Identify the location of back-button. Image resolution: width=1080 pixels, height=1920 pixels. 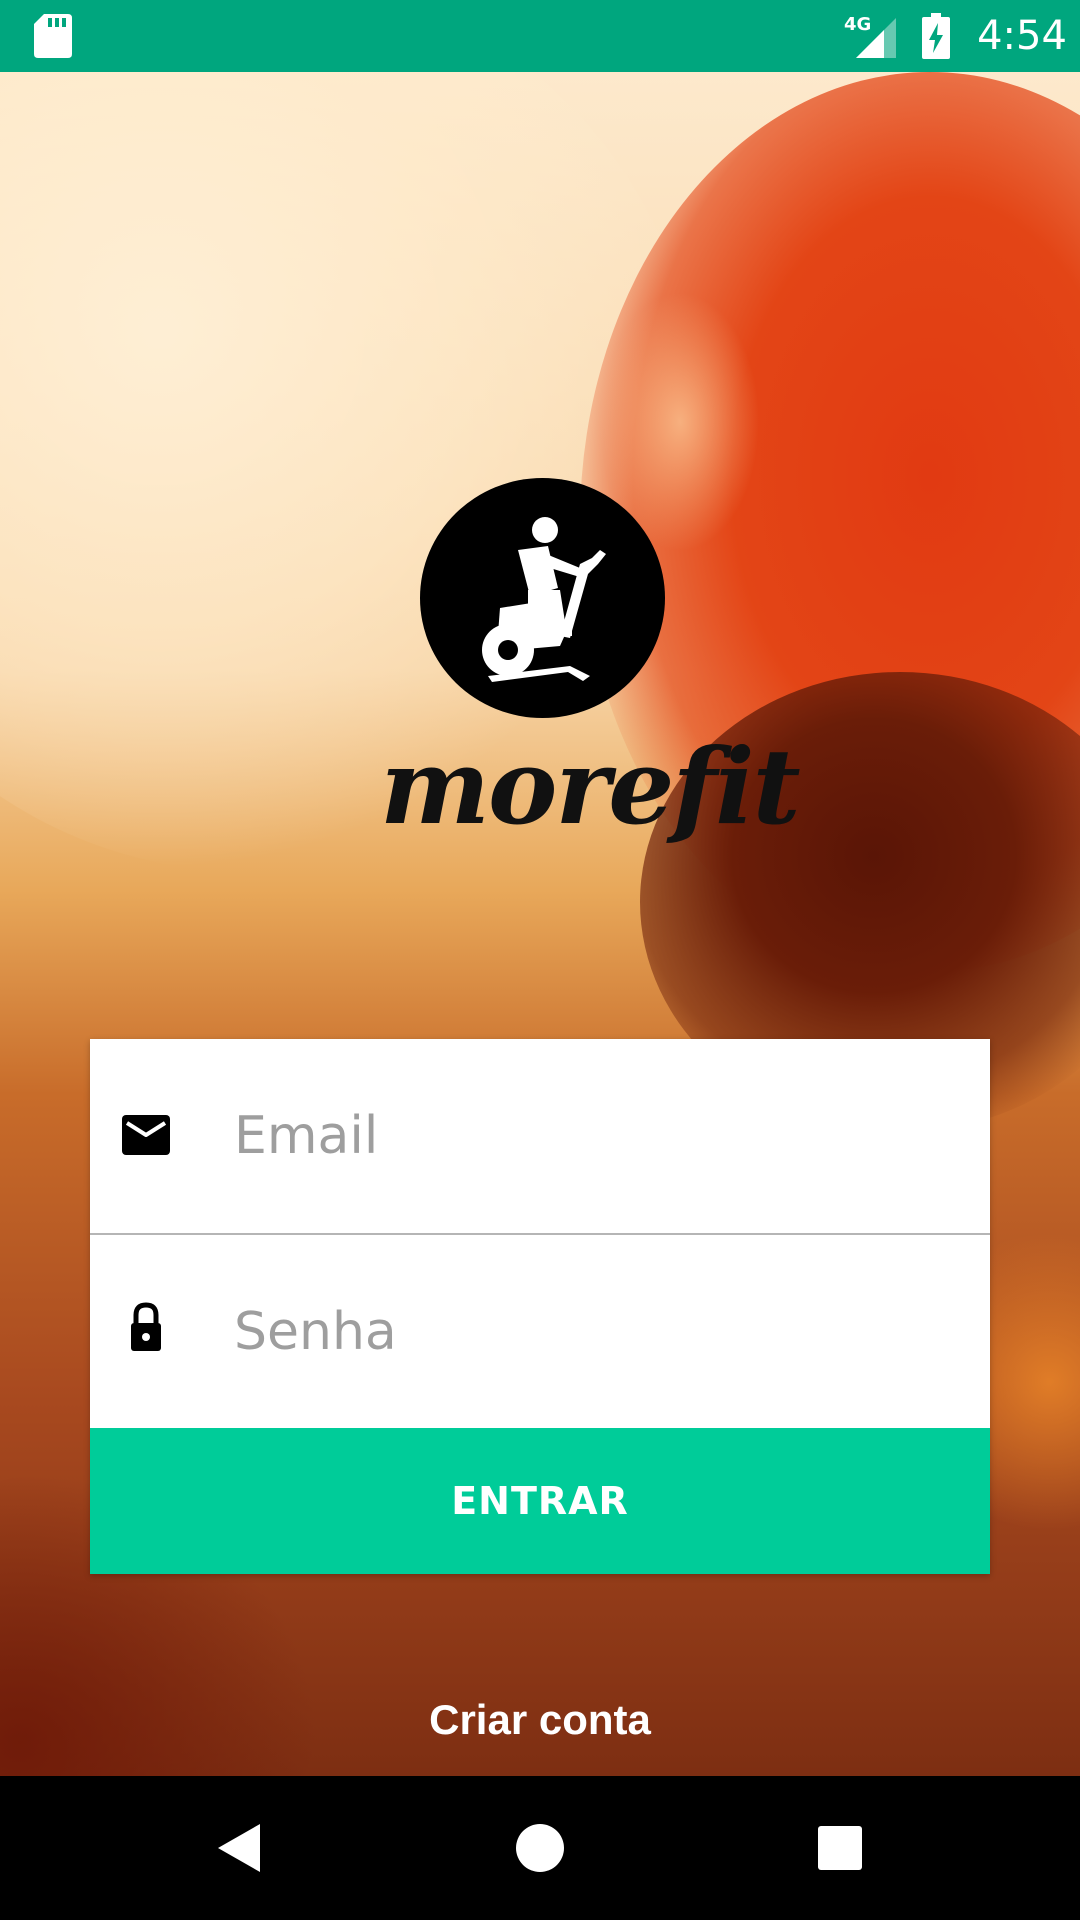
(240, 1848).